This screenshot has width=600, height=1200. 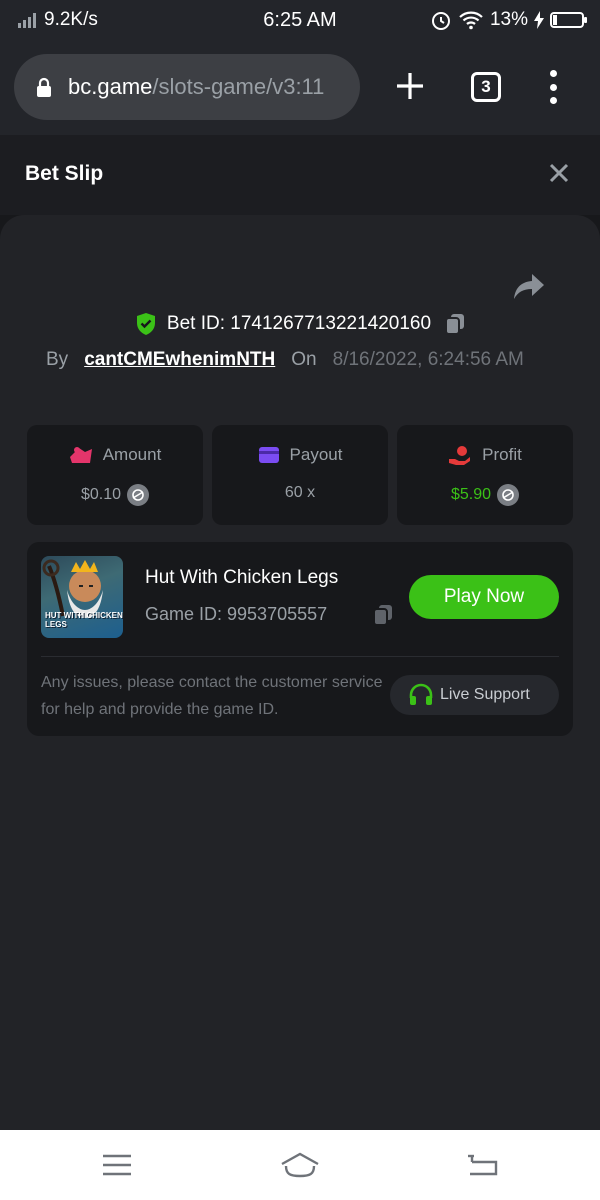 I want to click on game-name: Hut With Chicken Legs, so click(x=242, y=577).